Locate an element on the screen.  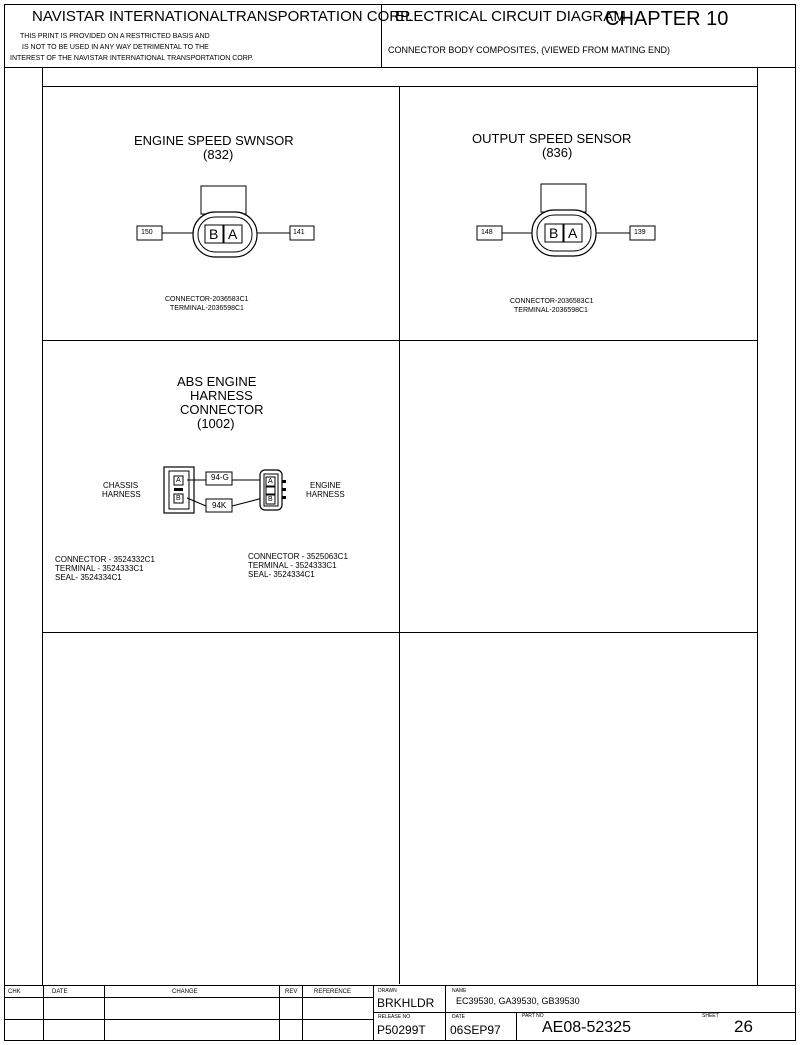
sheet-label: SHEET is located at coordinates (710, 1016).